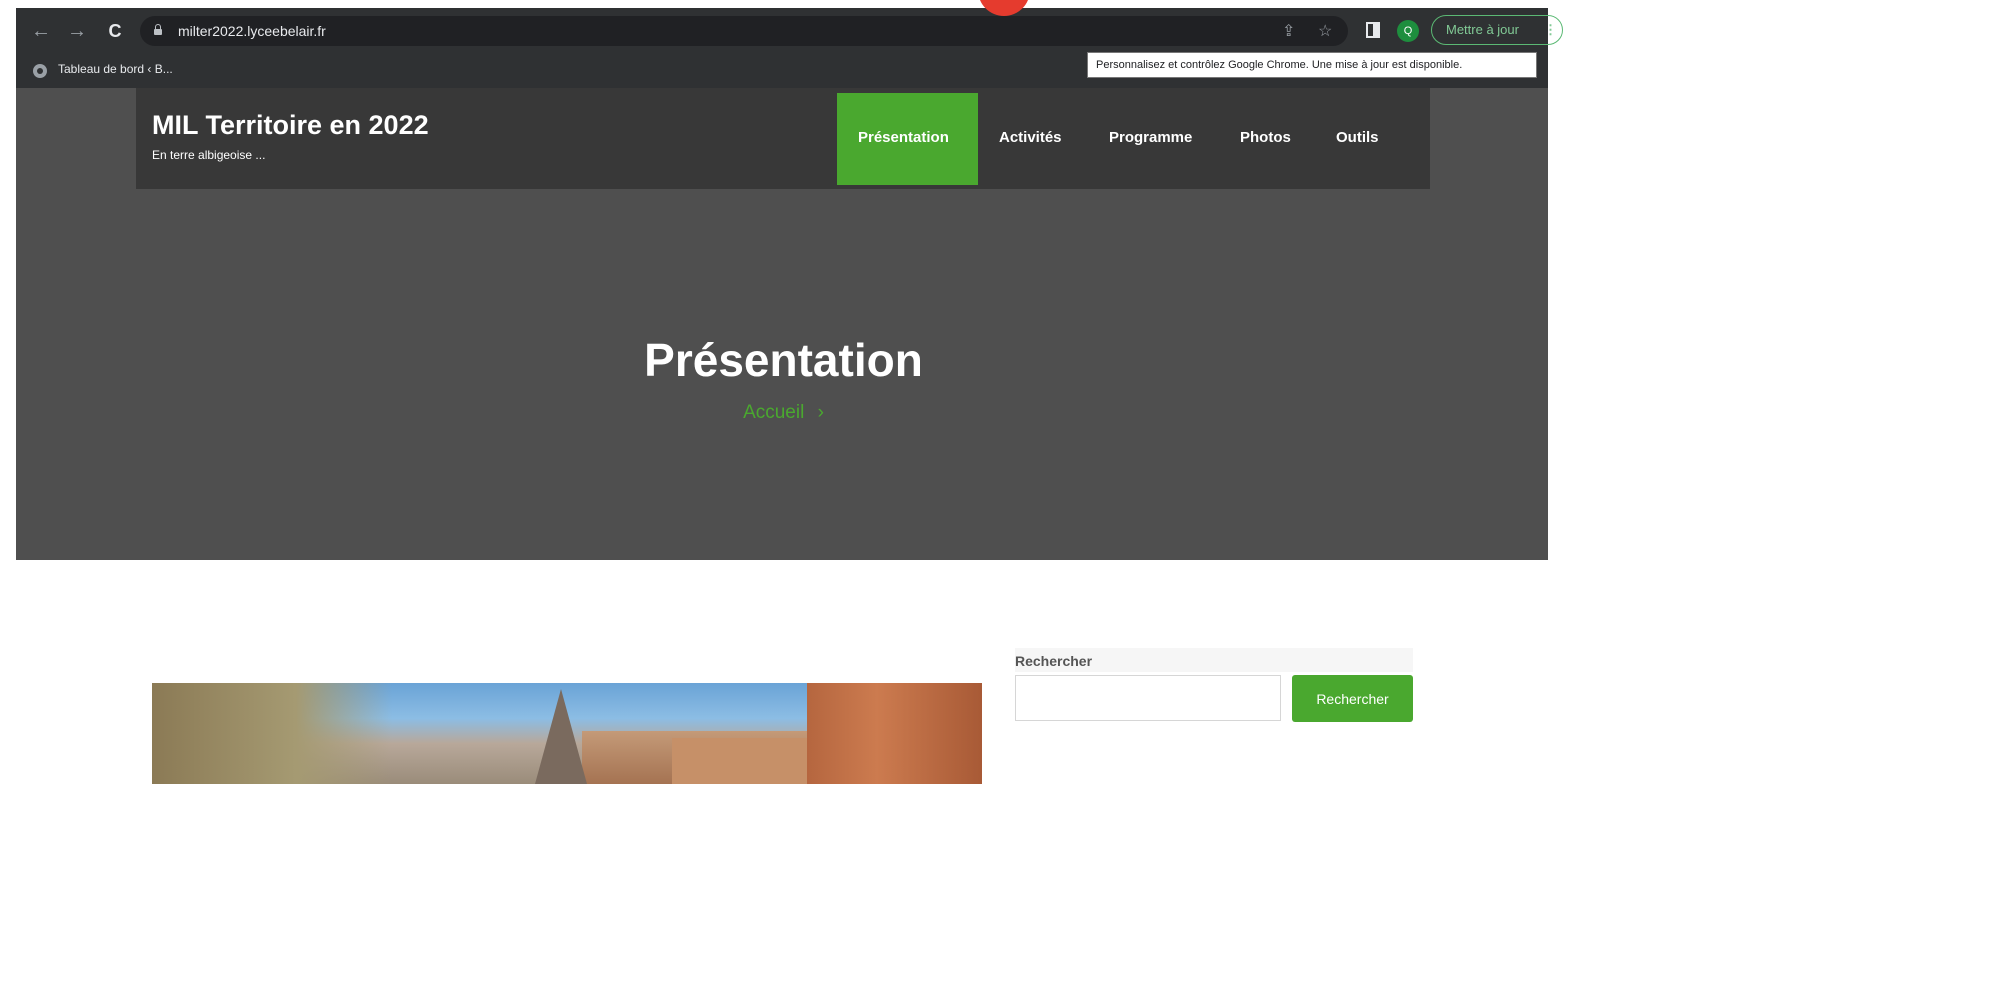  I want to click on spire-shape, so click(561, 736).